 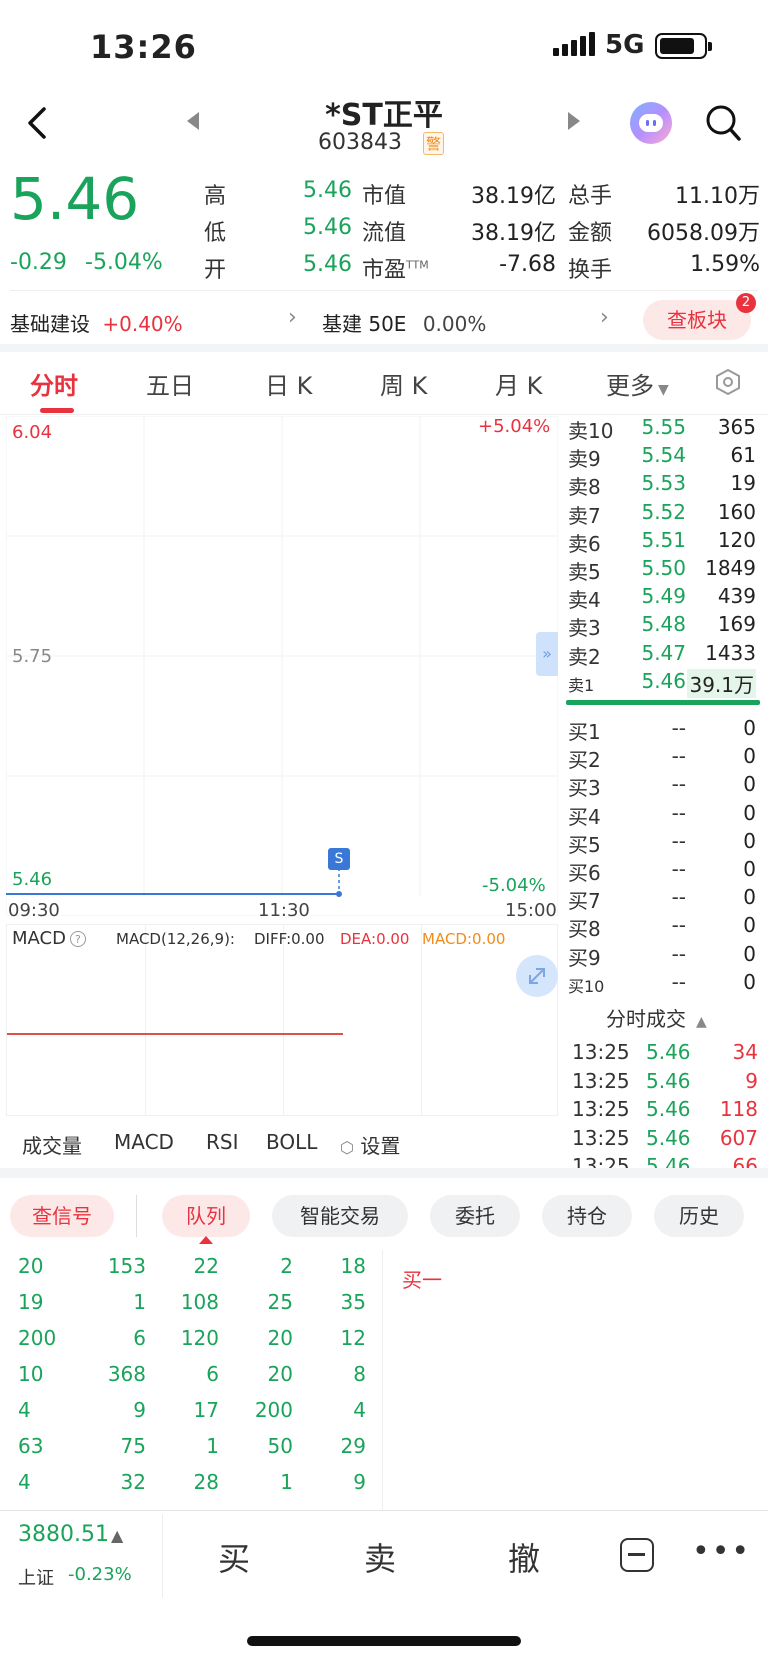 I want to click on tab-daily-k: 日 K, so click(x=288, y=383).